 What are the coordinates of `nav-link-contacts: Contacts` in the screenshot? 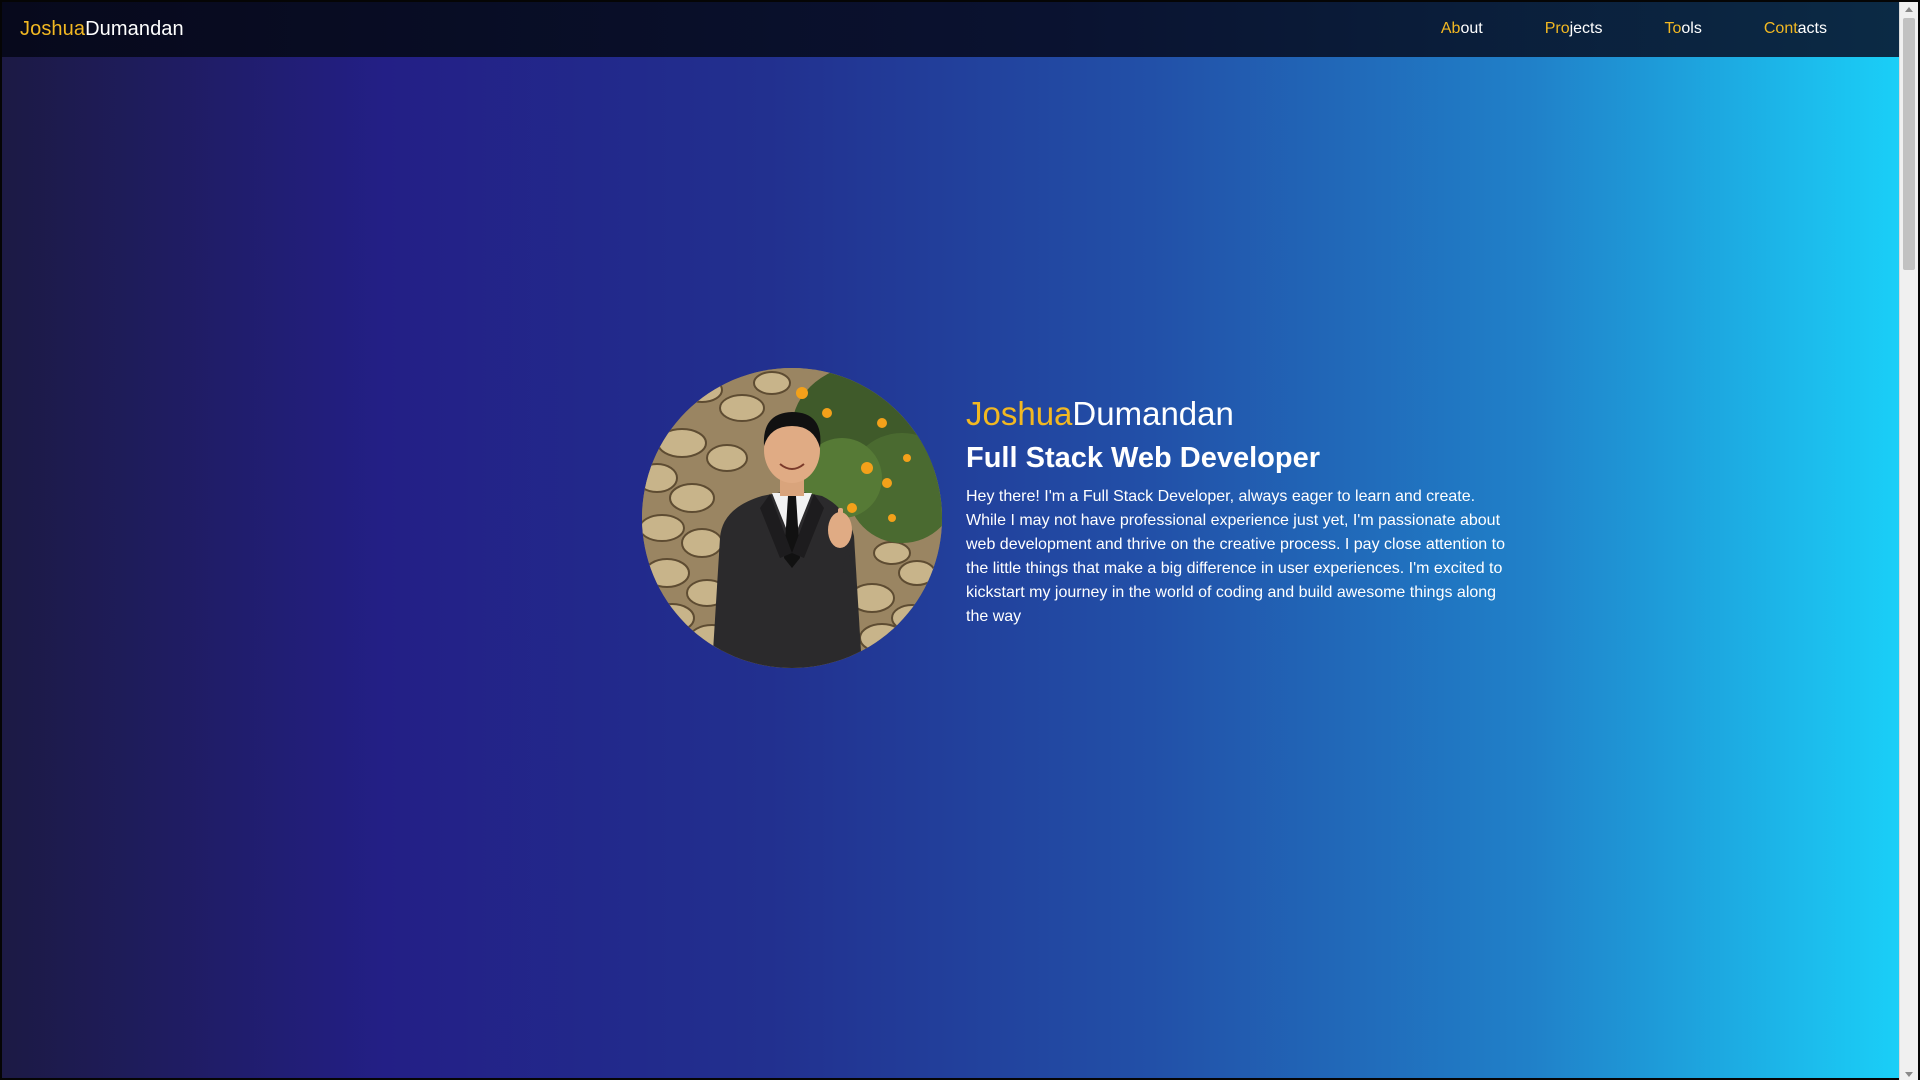 It's located at (1795, 29).